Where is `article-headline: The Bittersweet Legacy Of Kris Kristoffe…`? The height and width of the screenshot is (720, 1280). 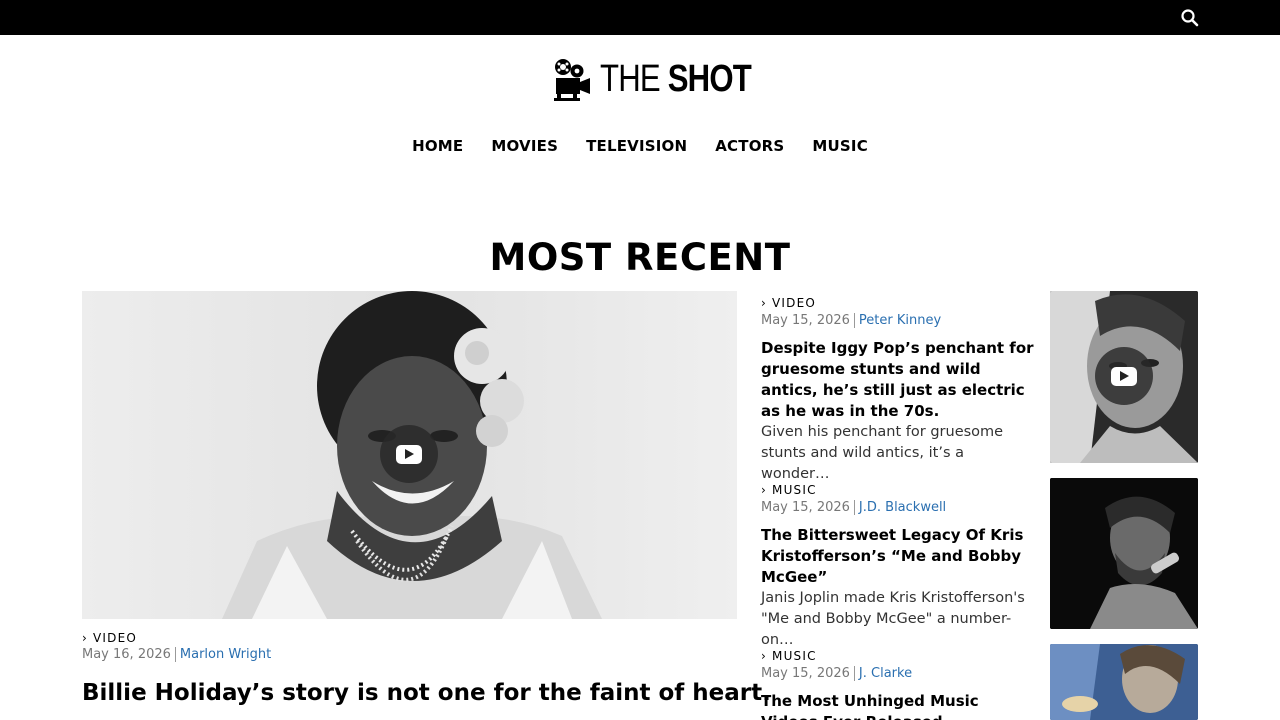 article-headline: The Bittersweet Legacy Of Kris Kristoffe… is located at coordinates (898, 556).